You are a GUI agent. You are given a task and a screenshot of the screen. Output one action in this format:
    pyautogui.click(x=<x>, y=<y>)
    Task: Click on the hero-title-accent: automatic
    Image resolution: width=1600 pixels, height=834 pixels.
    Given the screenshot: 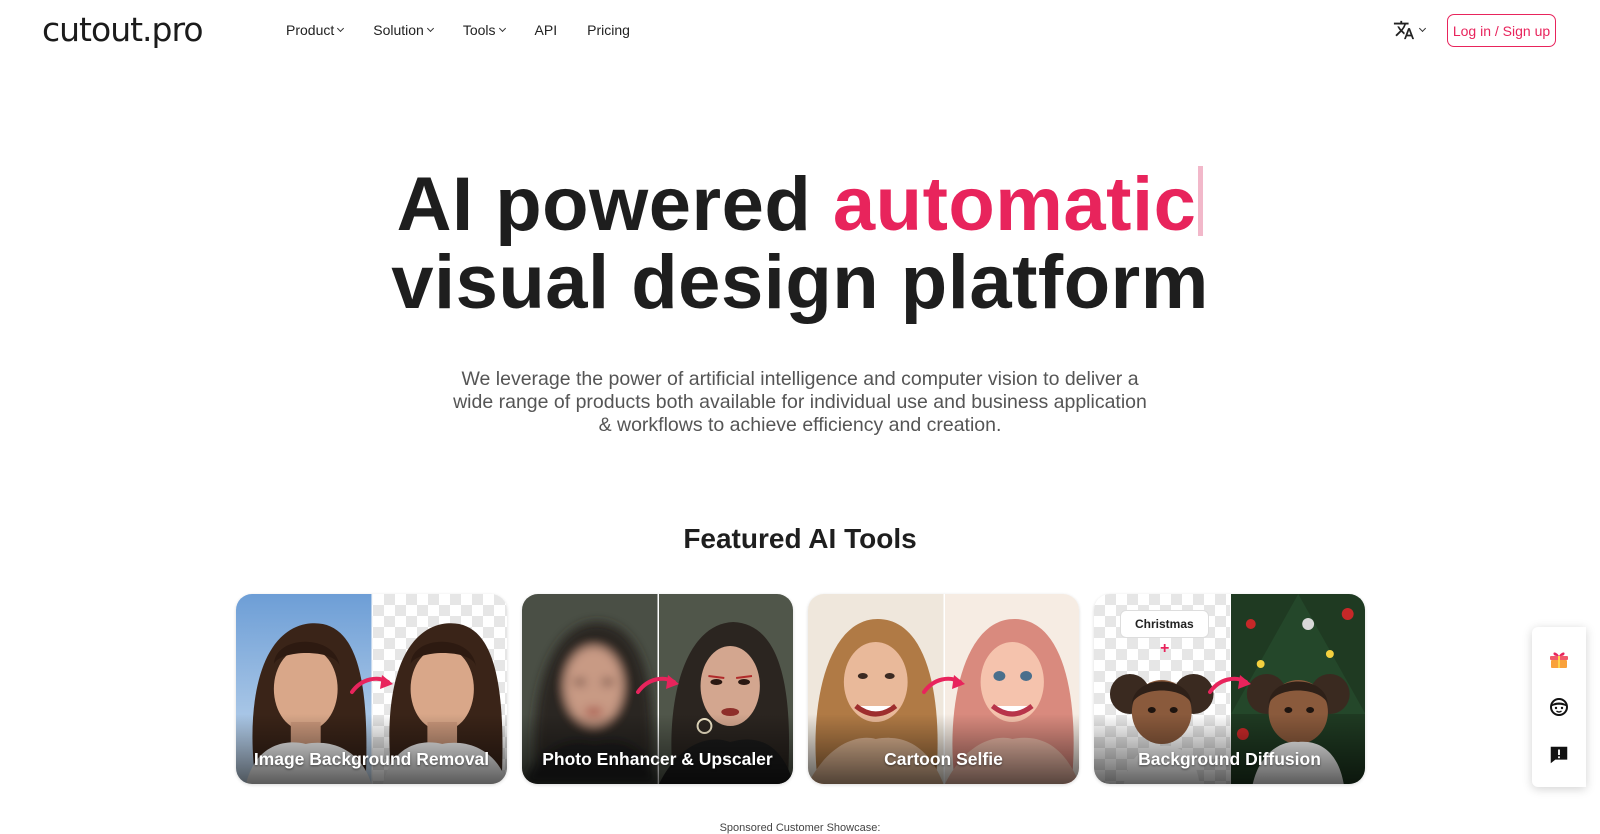 What is the action you would take?
    pyautogui.click(x=1014, y=204)
    